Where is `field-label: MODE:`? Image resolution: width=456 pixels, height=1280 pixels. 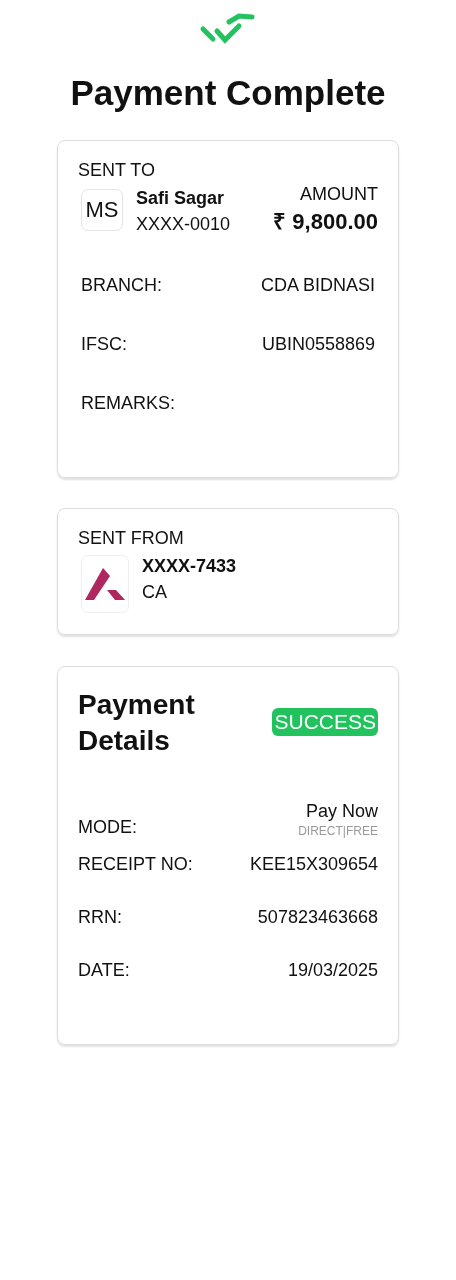
field-label: MODE: is located at coordinates (107, 827).